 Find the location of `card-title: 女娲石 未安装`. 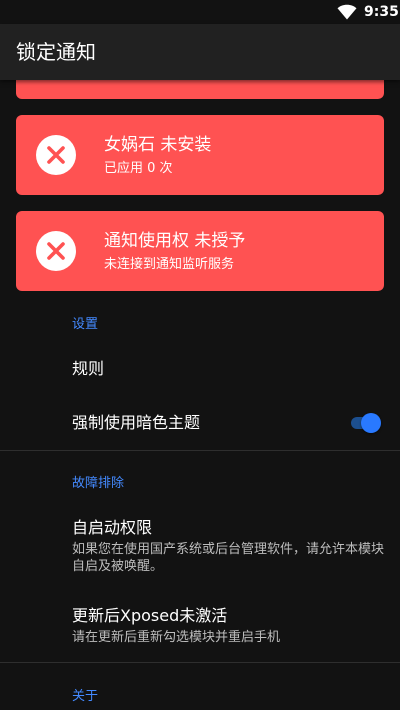

card-title: 女娲石 未安装 is located at coordinates (158, 145).